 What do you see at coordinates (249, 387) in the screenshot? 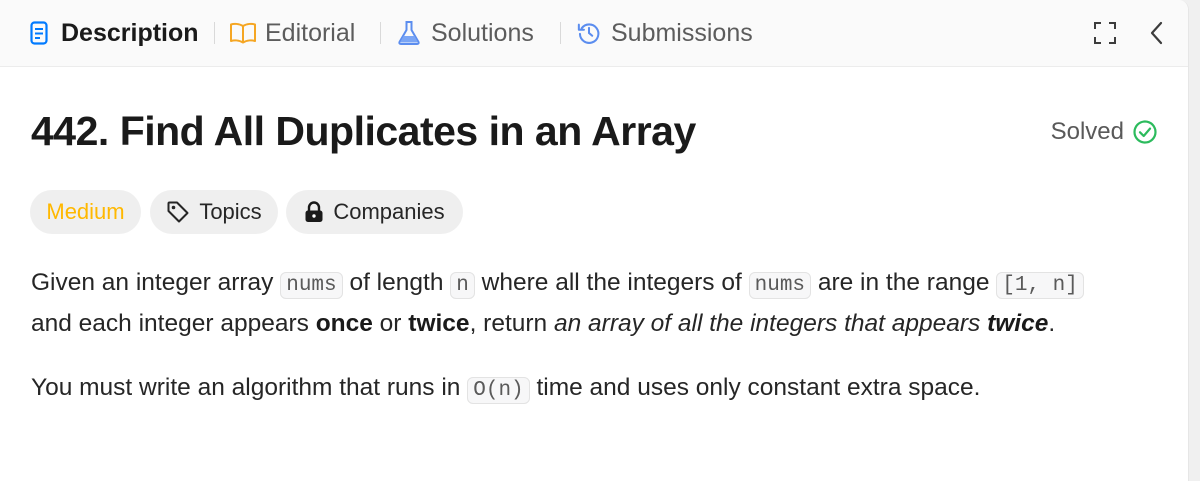
I see `text: You must write an algorithm that runs in` at bounding box center [249, 387].